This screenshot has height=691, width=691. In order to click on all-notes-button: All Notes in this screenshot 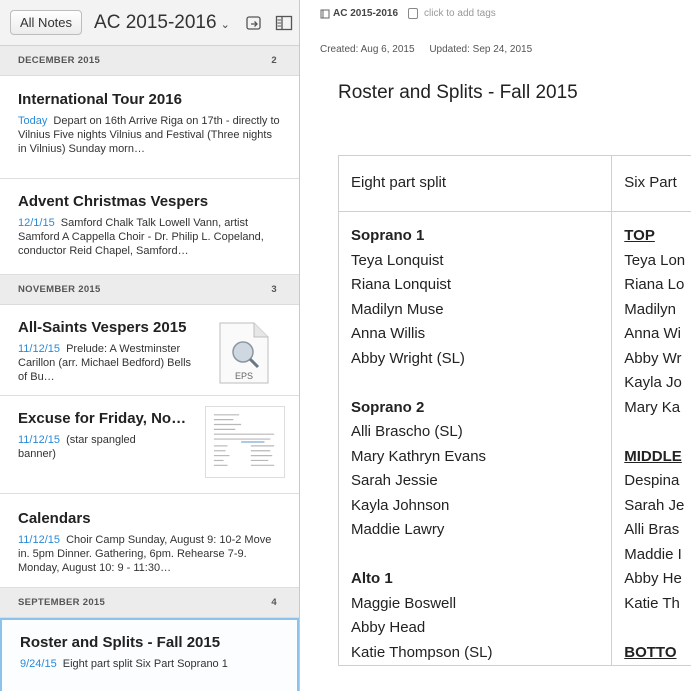, I will do `click(46, 22)`.